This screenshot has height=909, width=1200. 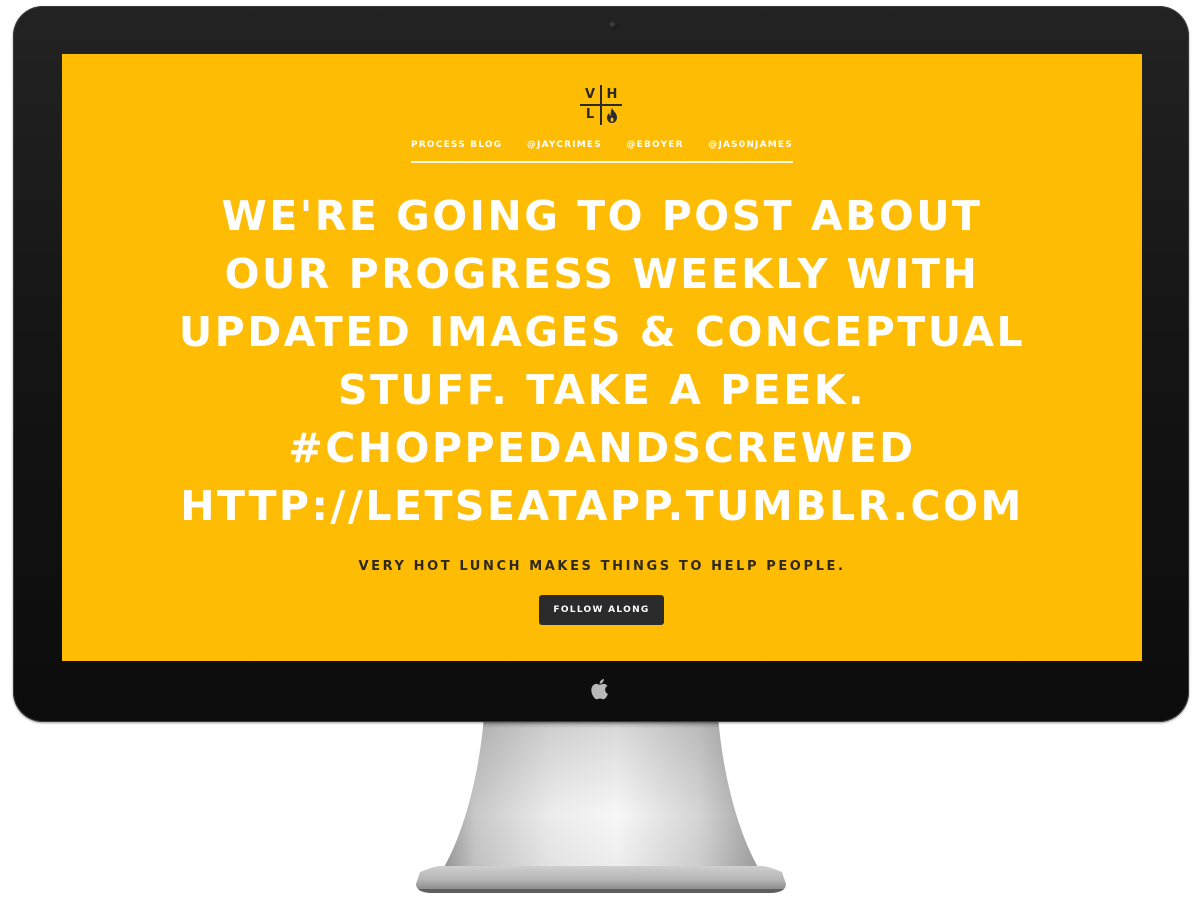 What do you see at coordinates (599, 689) in the screenshot?
I see `apple-icon` at bounding box center [599, 689].